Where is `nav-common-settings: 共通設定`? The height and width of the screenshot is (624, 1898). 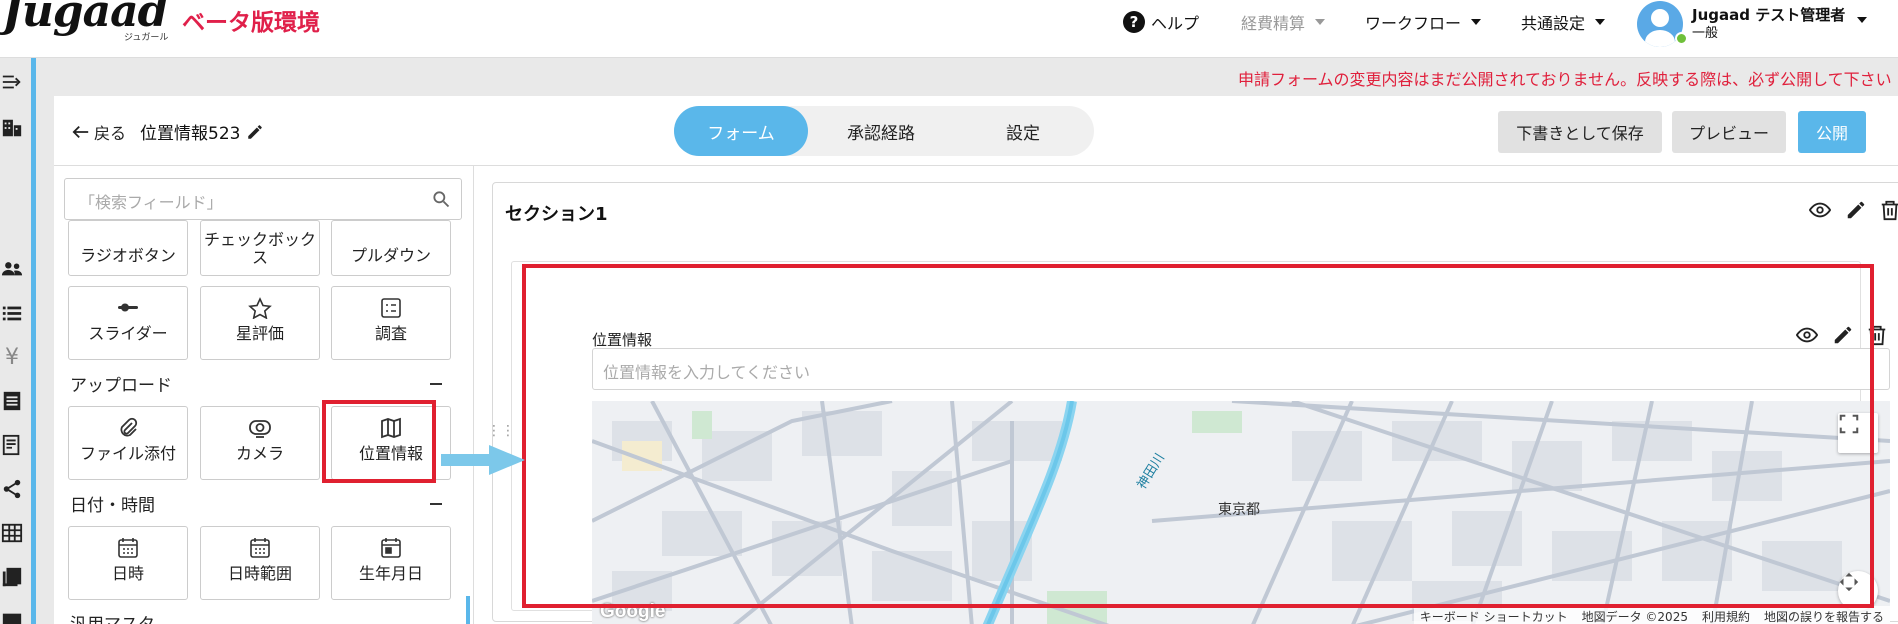
nav-common-settings: 共通設定 is located at coordinates (1563, 22).